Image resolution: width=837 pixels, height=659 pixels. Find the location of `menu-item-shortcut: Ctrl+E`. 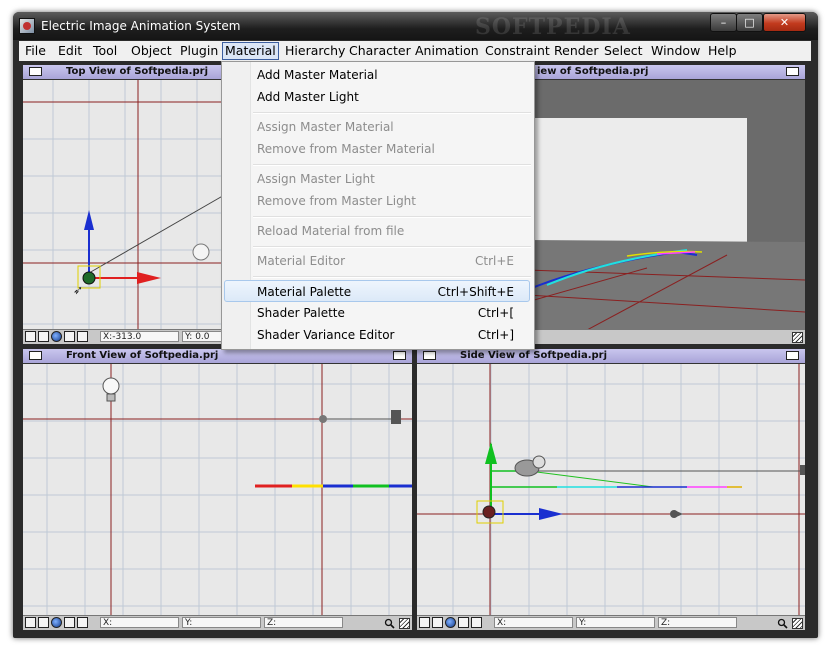

menu-item-shortcut: Ctrl+E is located at coordinates (494, 261).